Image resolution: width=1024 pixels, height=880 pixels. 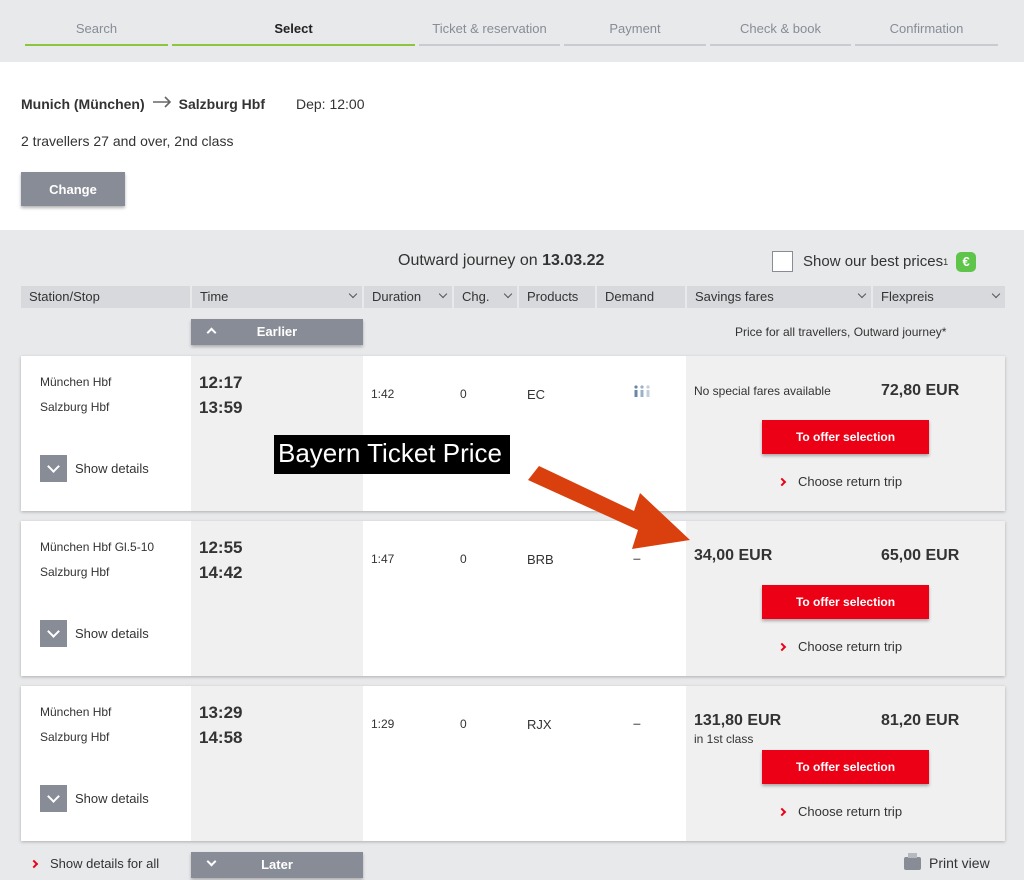 I want to click on demand-people-icon, so click(x=642, y=392).